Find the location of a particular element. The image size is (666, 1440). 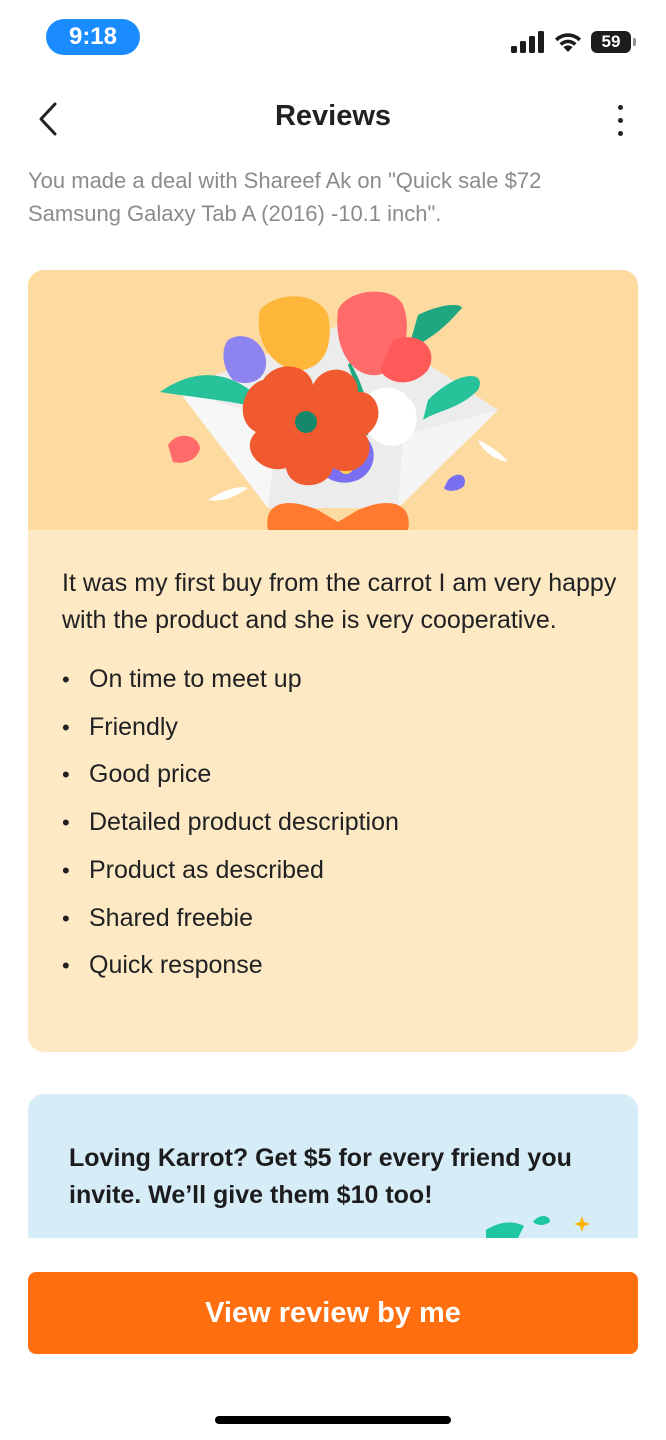

review-tag: On time to meet up is located at coordinates (342, 680).